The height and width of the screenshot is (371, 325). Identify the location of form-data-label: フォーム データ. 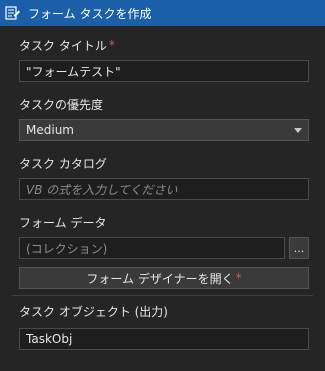
(63, 222).